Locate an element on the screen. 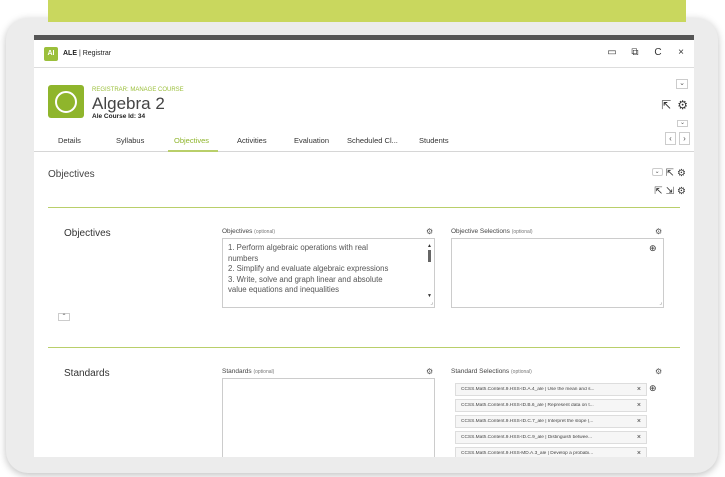 This screenshot has height=477, width=725. title-bar: AI ALE | Registrar ▭ ⧉ C × is located at coordinates (364, 54).